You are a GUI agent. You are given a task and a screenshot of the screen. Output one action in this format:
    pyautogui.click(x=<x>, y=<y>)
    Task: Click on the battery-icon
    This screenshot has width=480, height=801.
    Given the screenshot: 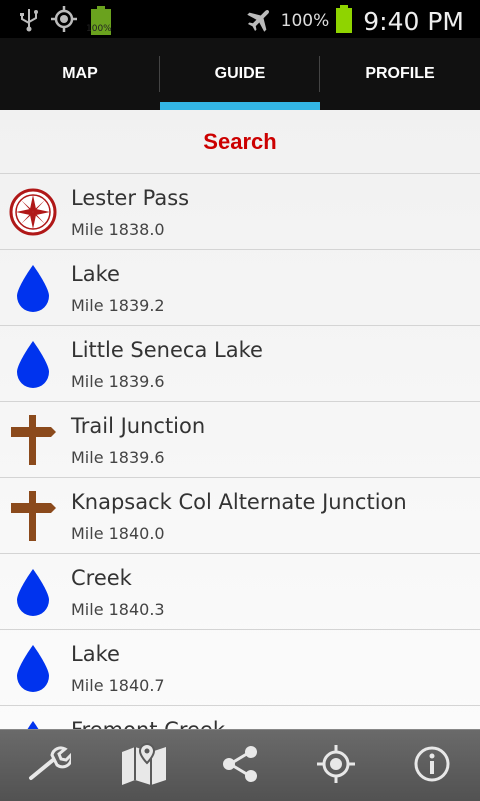 What is the action you would take?
    pyautogui.click(x=344, y=21)
    